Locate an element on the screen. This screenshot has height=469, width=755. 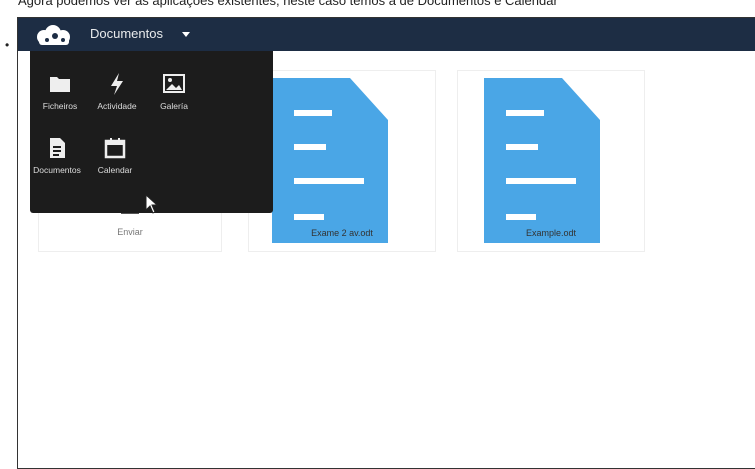
menu-item-documentos: Documentos is located at coordinates (57, 155).